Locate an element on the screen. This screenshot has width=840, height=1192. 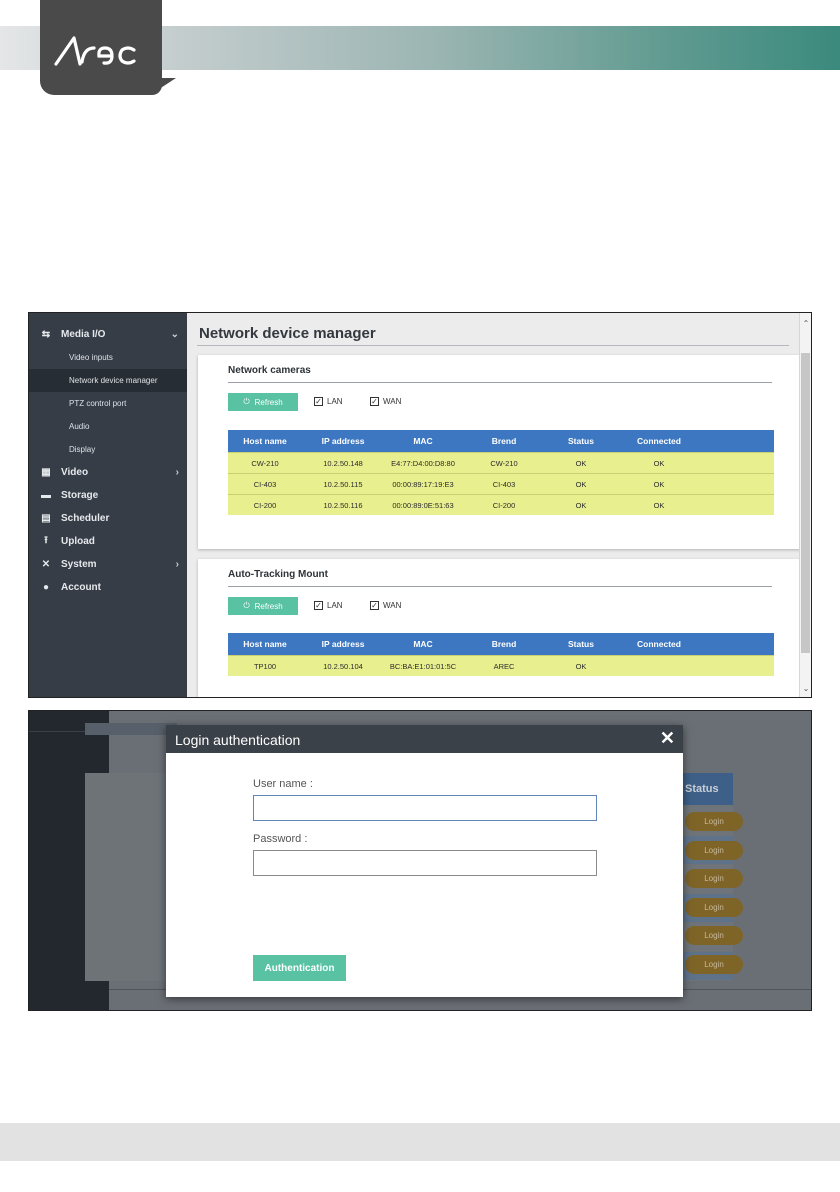
sidebar-item-upload: ⭱ Upload is located at coordinates (108, 541).